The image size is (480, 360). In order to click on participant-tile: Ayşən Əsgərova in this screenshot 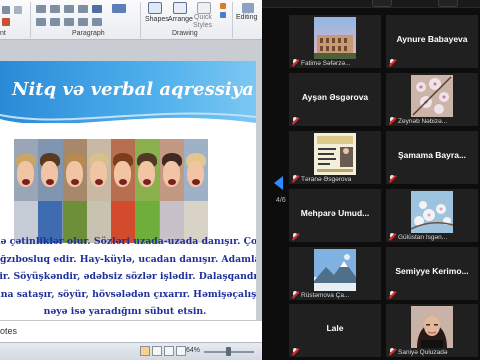, I will do `click(335, 99)`.